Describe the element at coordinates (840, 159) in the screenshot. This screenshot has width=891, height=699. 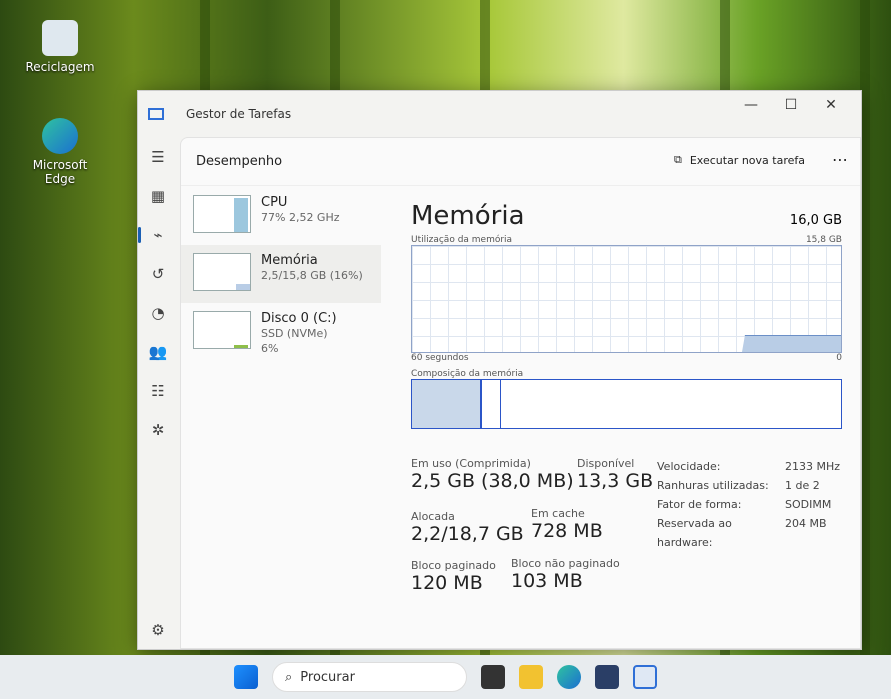
I see `more-options-button: ⋯` at that location.